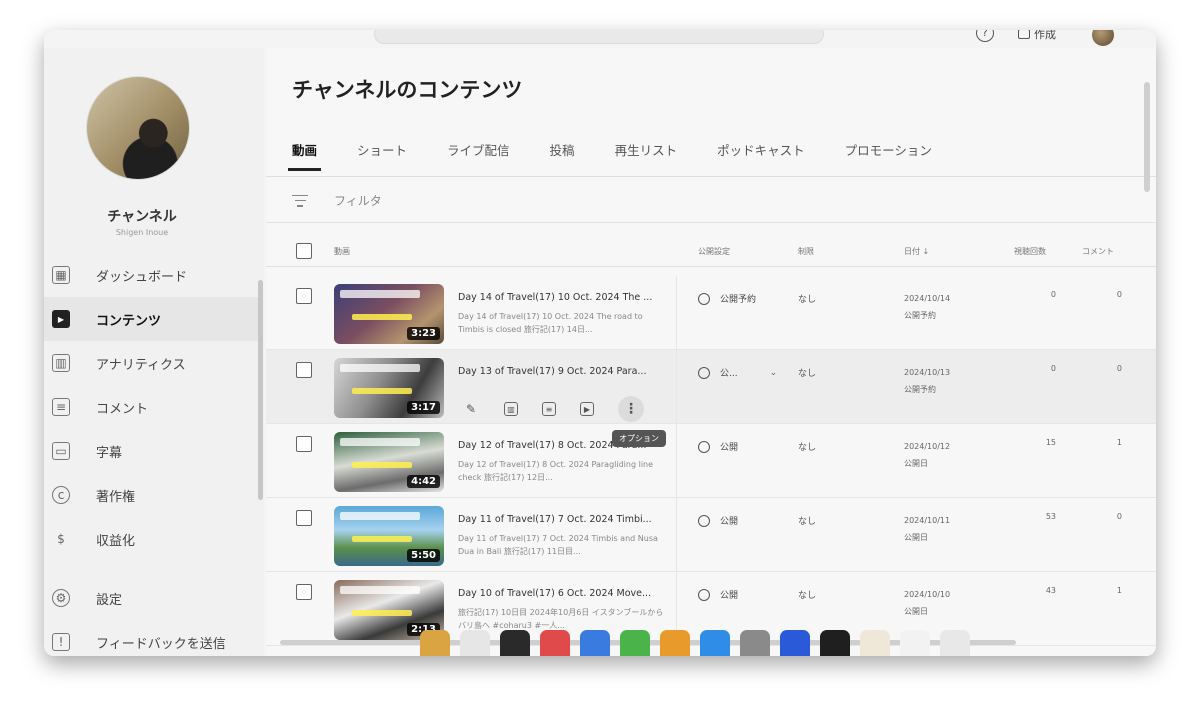 Image resolution: width=1200 pixels, height=714 pixels. What do you see at coordinates (1098, 251) in the screenshot?
I see `column-header-comments: コメント` at bounding box center [1098, 251].